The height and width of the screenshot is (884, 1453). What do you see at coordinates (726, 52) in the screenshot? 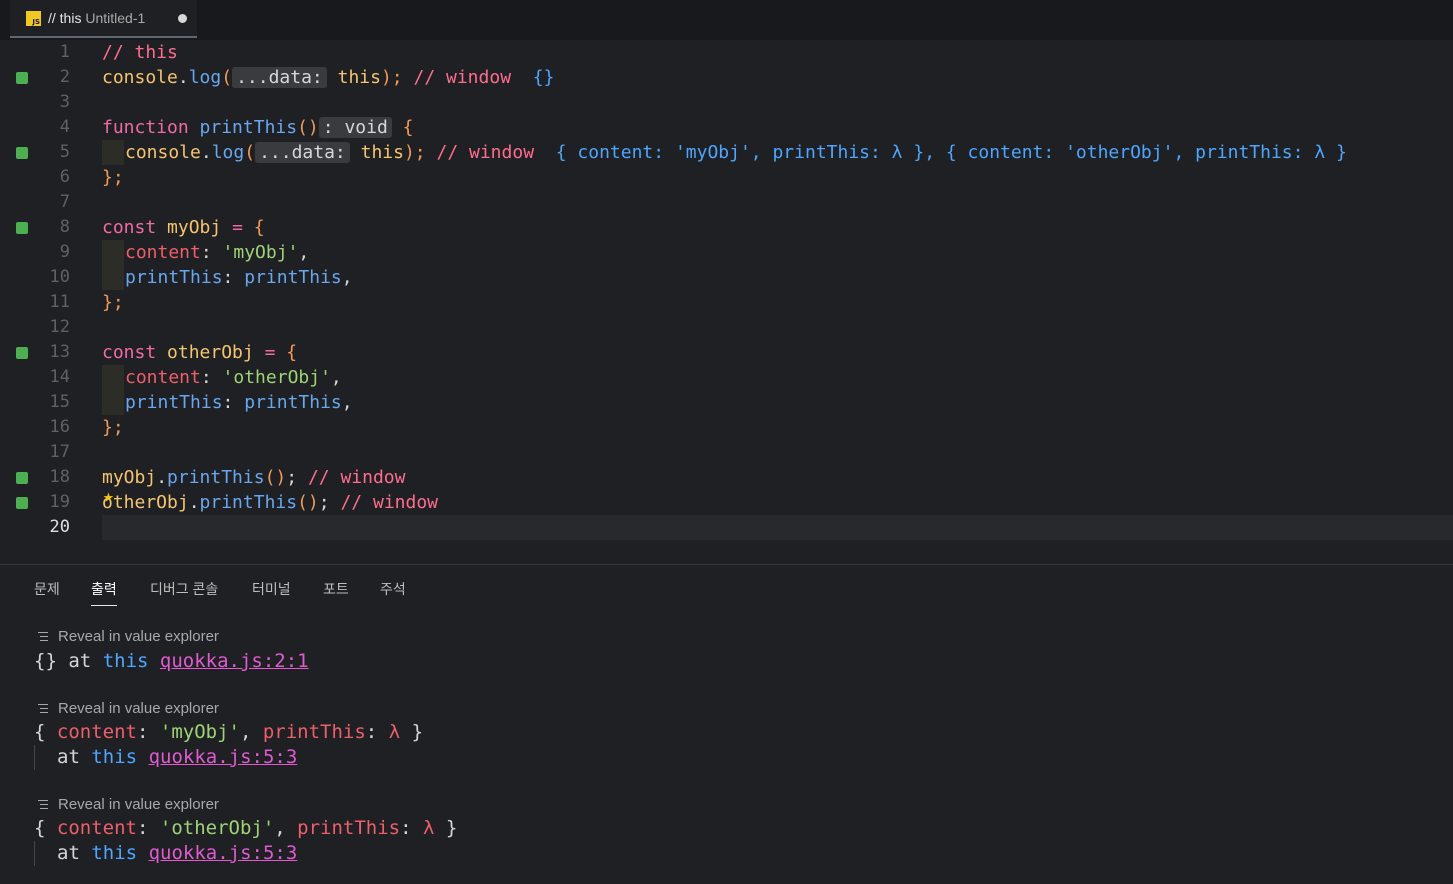
I see `code-line-1: 1 // this` at bounding box center [726, 52].